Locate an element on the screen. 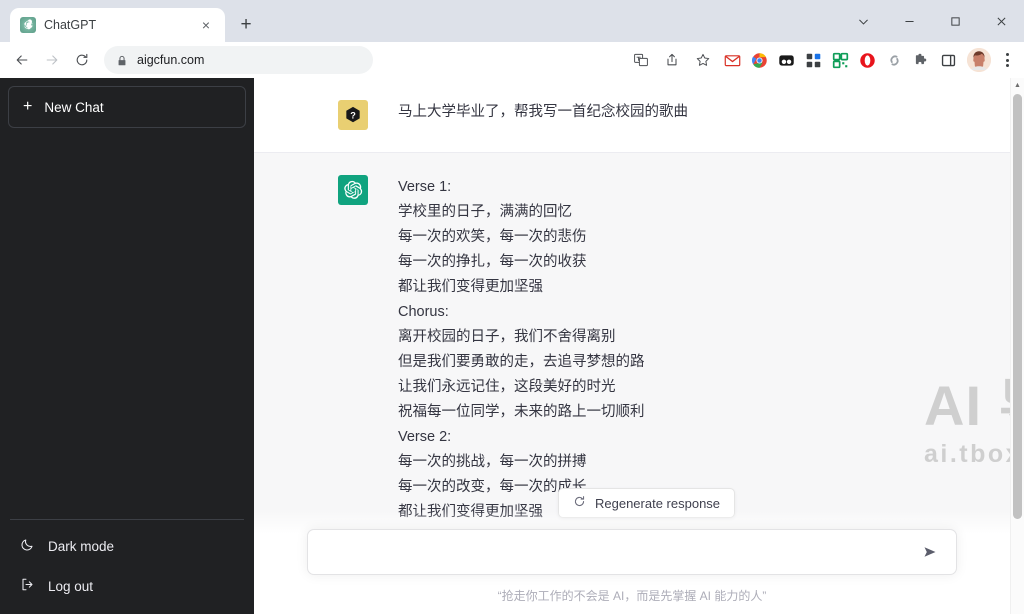 The width and height of the screenshot is (1024, 614). sidebar-item-label: Dark mode is located at coordinates (81, 546).